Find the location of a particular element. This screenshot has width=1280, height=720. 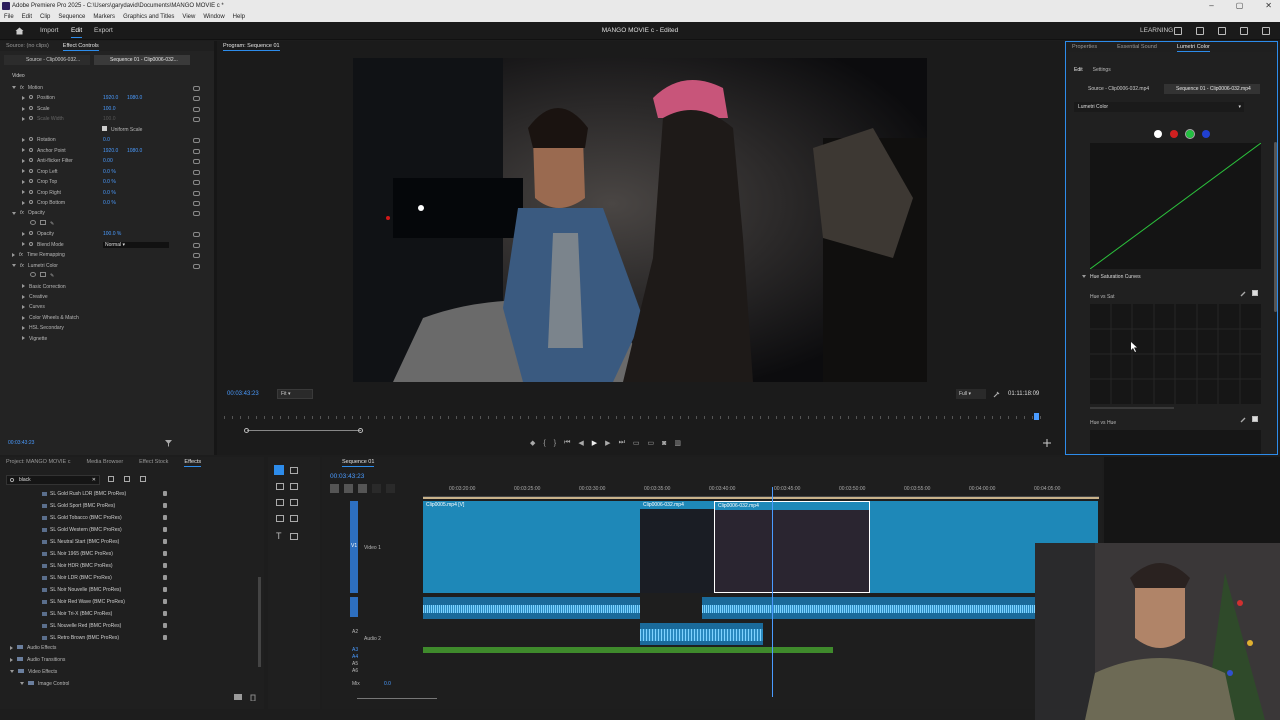

effect-preset-item: SL Retro Brown (BMC ProRes) is located at coordinates (80, 638).